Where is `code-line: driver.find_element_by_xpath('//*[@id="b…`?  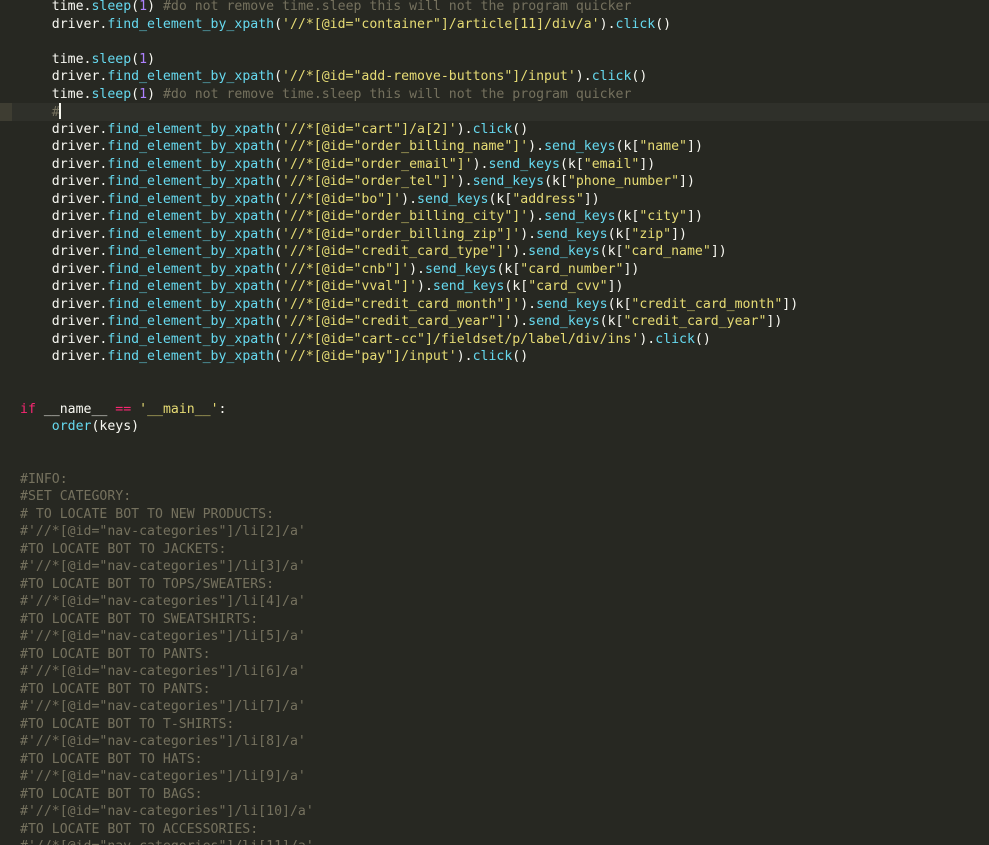 code-line: driver.find_element_by_xpath('//*[@id="b… is located at coordinates (502, 200).